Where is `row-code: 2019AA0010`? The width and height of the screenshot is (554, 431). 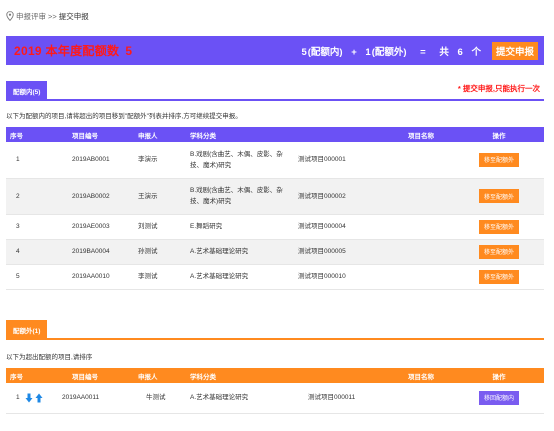 row-code: 2019AA0010 is located at coordinates (94, 277).